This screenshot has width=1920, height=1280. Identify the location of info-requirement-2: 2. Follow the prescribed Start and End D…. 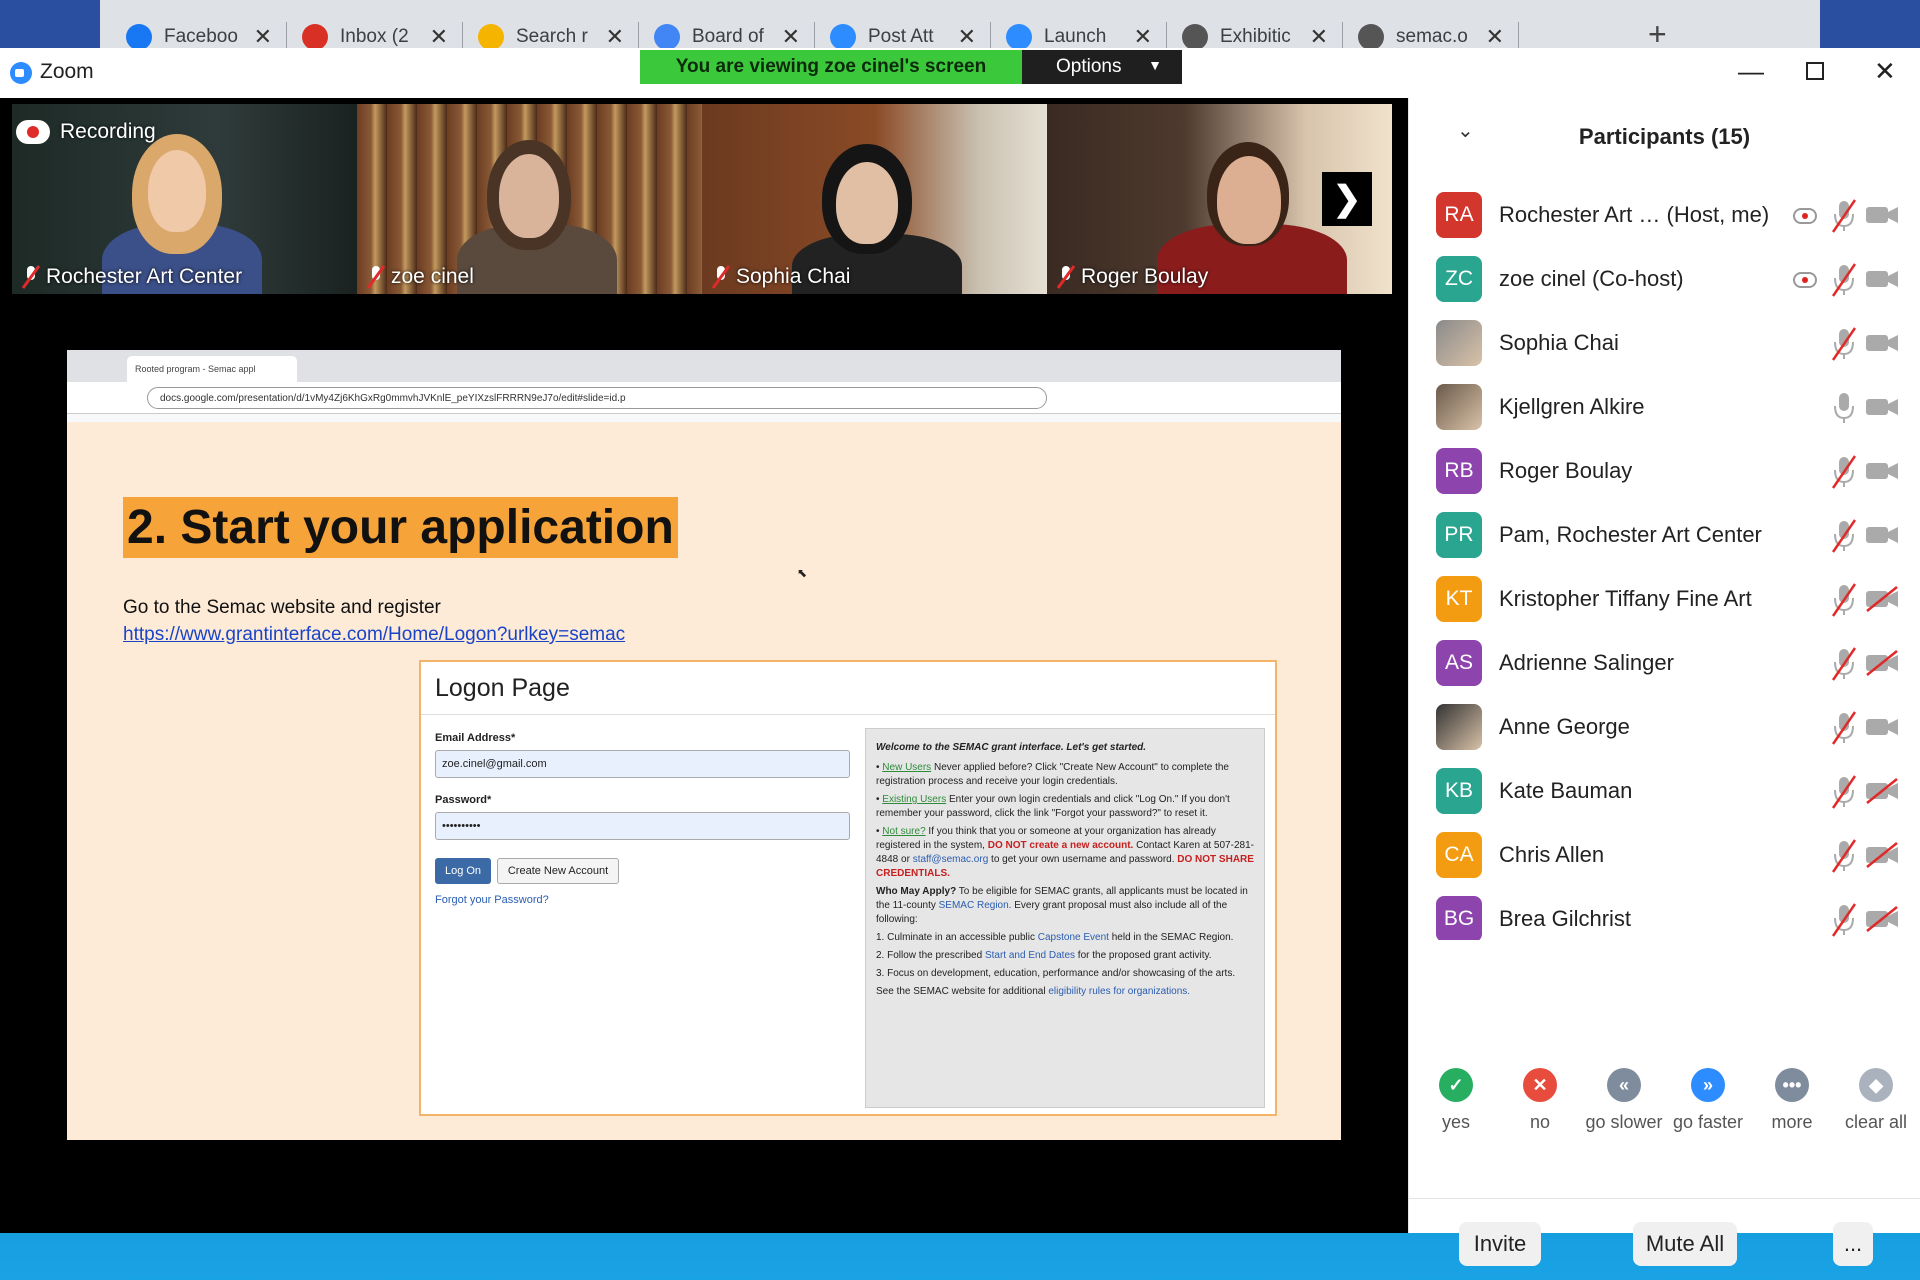
(1044, 955).